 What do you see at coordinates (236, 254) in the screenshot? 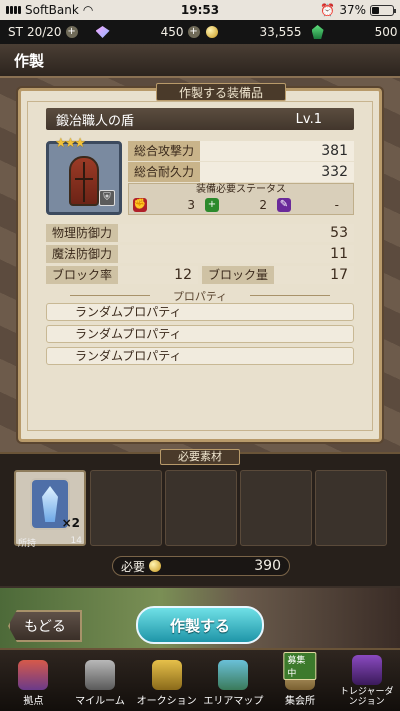
I see `magic-defense-value: 11` at bounding box center [236, 254].